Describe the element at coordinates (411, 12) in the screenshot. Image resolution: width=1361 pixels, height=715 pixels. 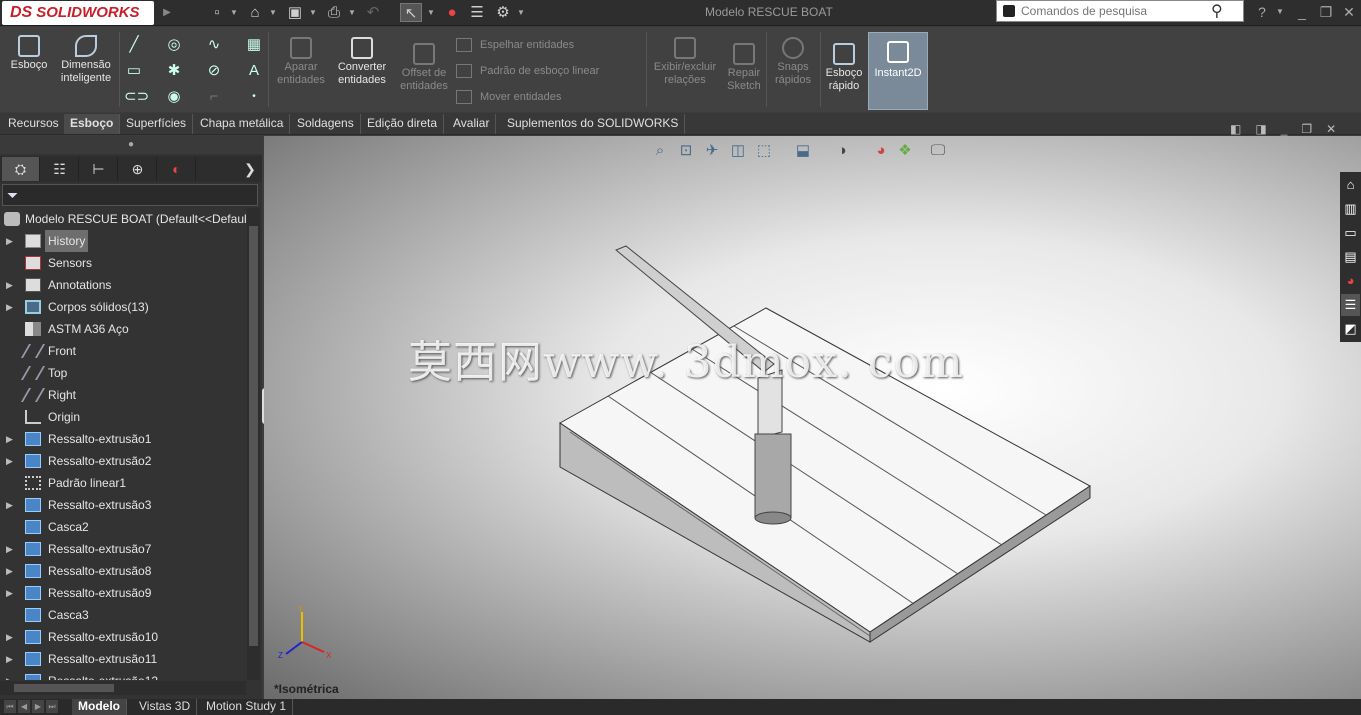
I see `select-icon: ↖` at that location.